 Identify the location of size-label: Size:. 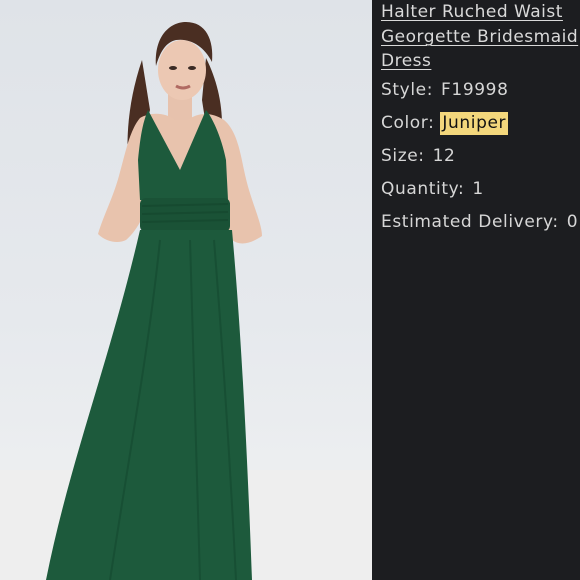
(403, 156).